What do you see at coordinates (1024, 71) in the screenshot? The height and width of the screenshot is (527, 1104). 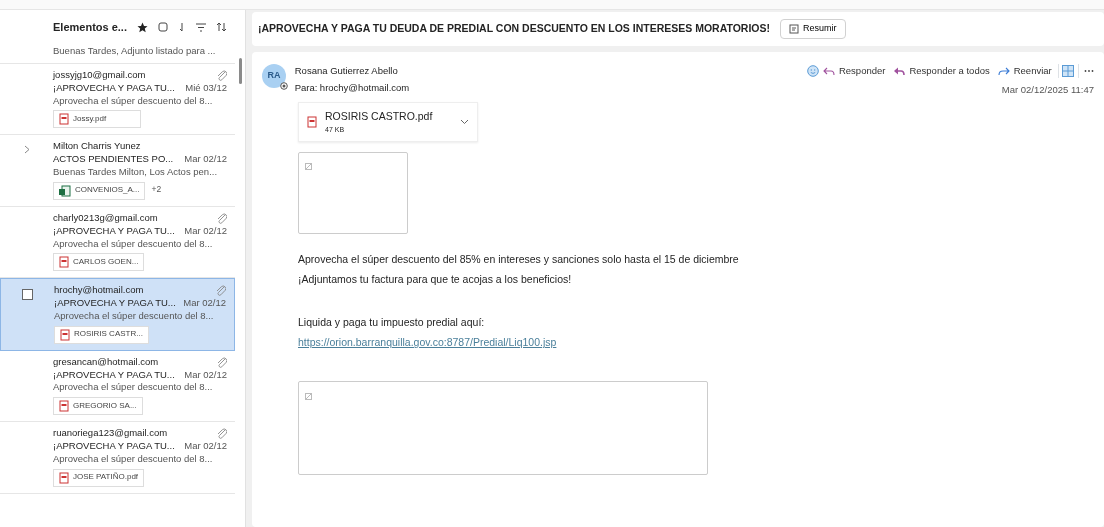 I see `action-button: Reenviar` at bounding box center [1024, 71].